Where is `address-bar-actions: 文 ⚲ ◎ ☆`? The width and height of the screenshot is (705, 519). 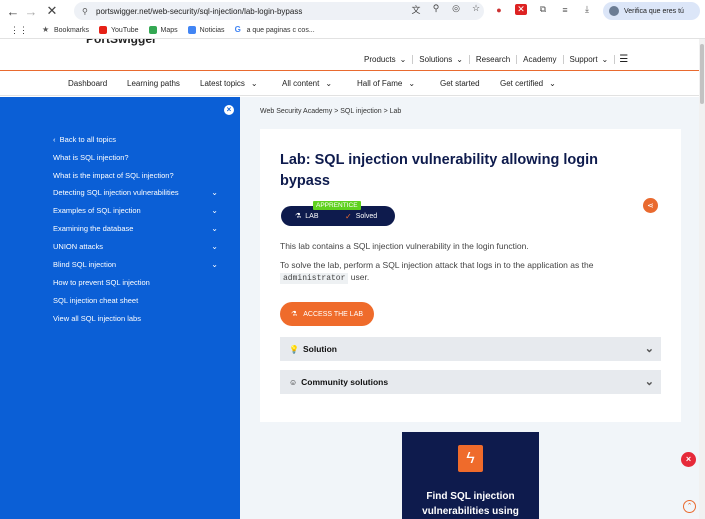 address-bar-actions: 文 ⚲ ◎ ☆ is located at coordinates (446, 9).